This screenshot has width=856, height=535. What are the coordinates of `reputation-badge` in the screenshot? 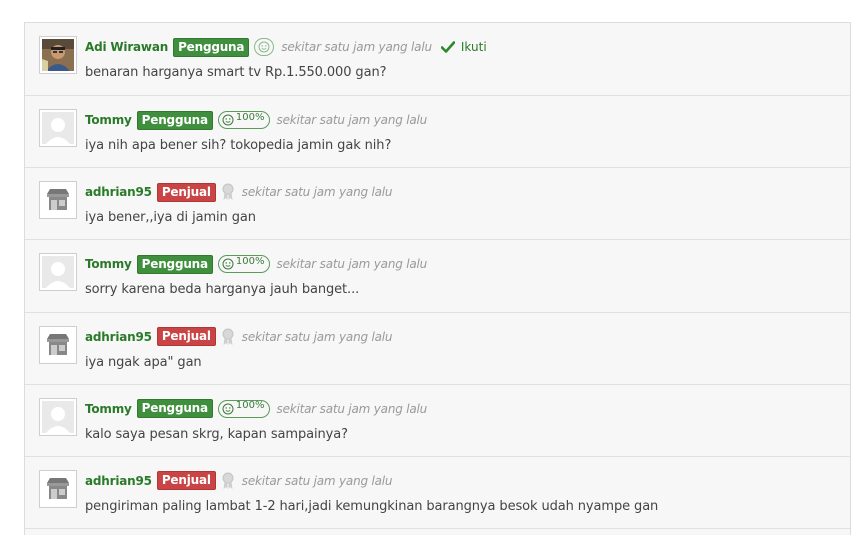 It's located at (264, 47).